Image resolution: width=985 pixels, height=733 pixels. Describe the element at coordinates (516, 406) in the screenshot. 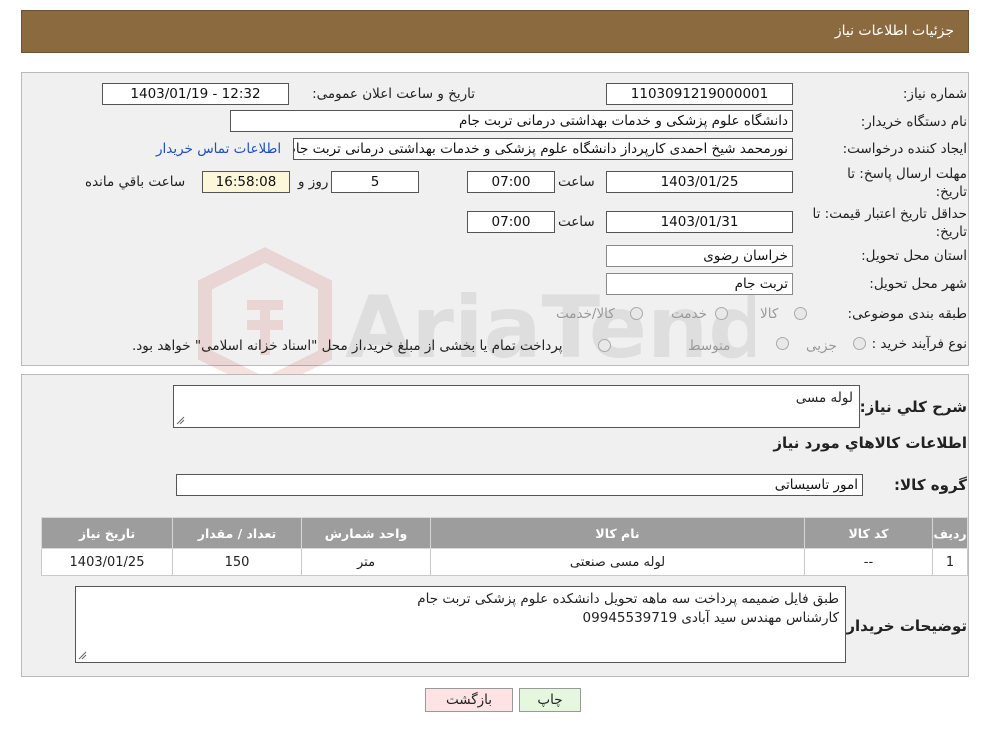

I see `summary-textarea: لوله مسی` at that location.